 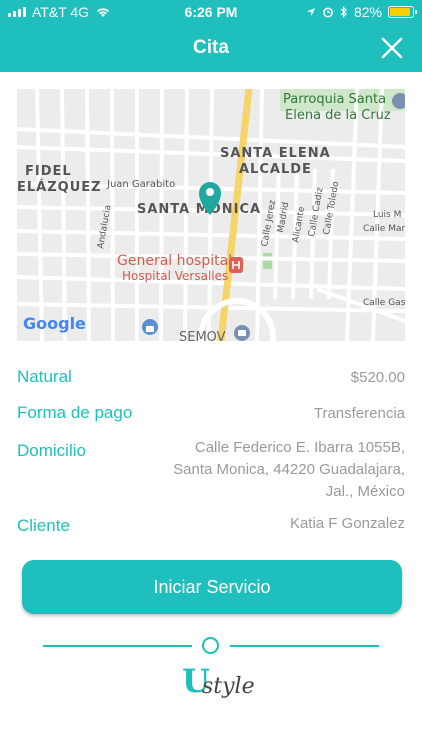 I want to click on address-line-2: Santa Monica, 44220 Guadalajara,, so click(x=289, y=469).